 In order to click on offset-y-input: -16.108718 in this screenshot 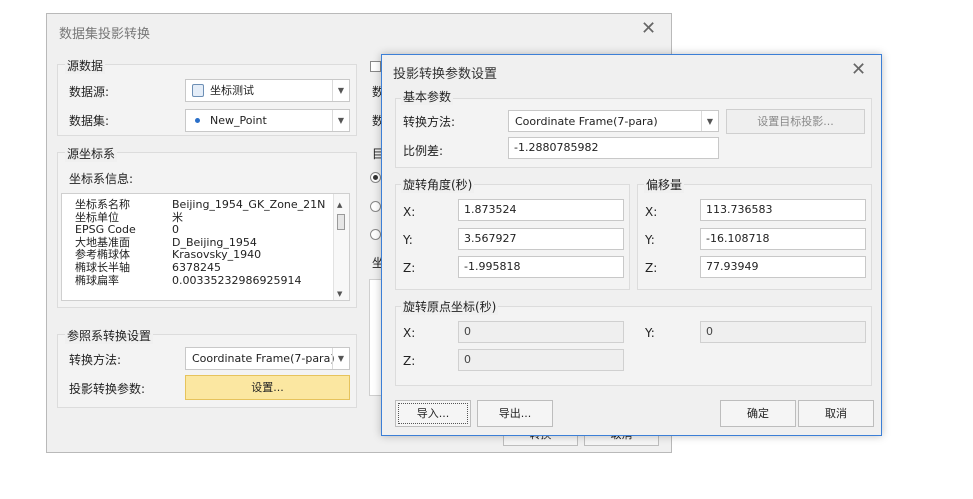, I will do `click(783, 239)`.